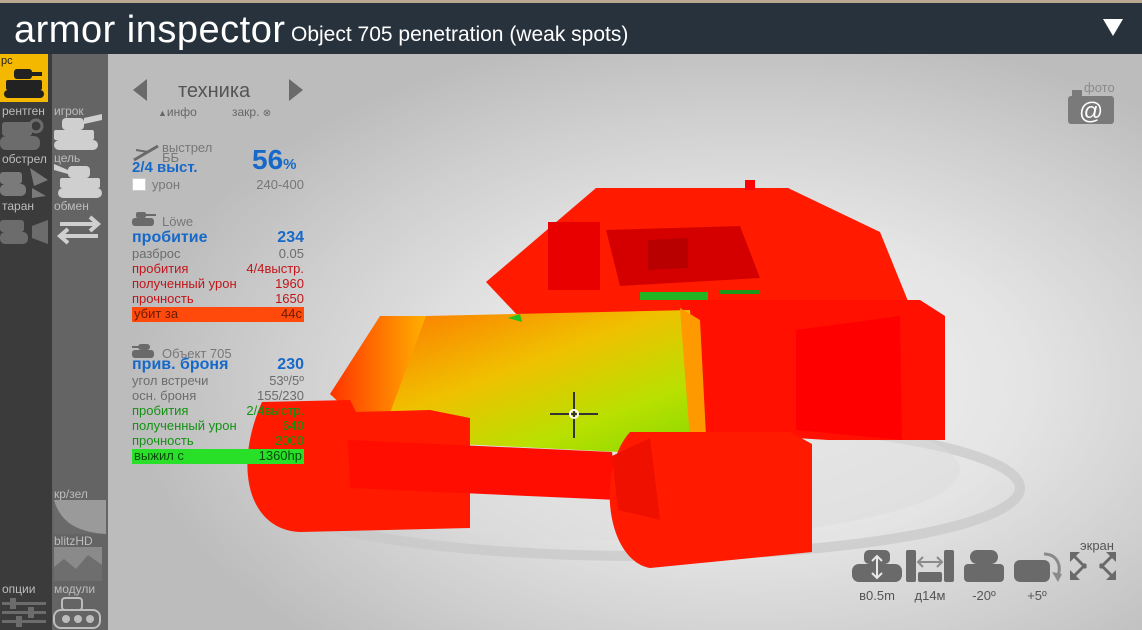 This screenshot has width=1142, height=630. What do you see at coordinates (930, 595) in the screenshot?
I see `control-label-distance: д14м` at bounding box center [930, 595].